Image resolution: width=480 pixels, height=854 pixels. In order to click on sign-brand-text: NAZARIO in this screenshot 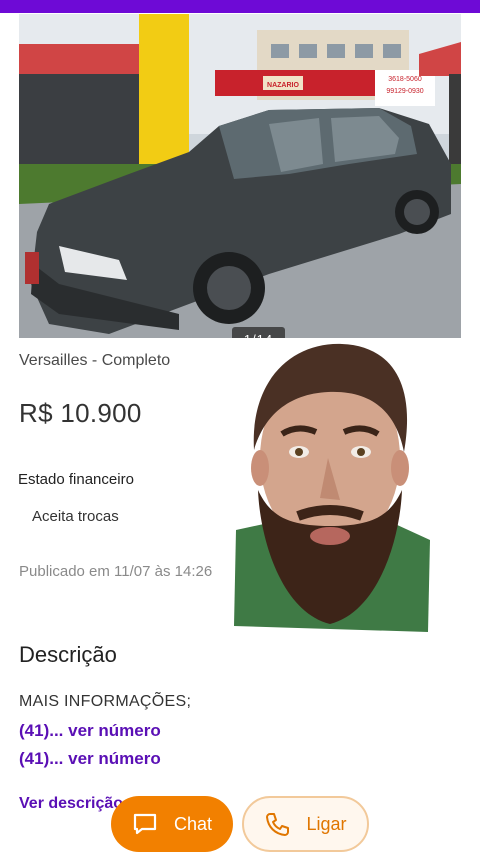, I will do `click(283, 85)`.